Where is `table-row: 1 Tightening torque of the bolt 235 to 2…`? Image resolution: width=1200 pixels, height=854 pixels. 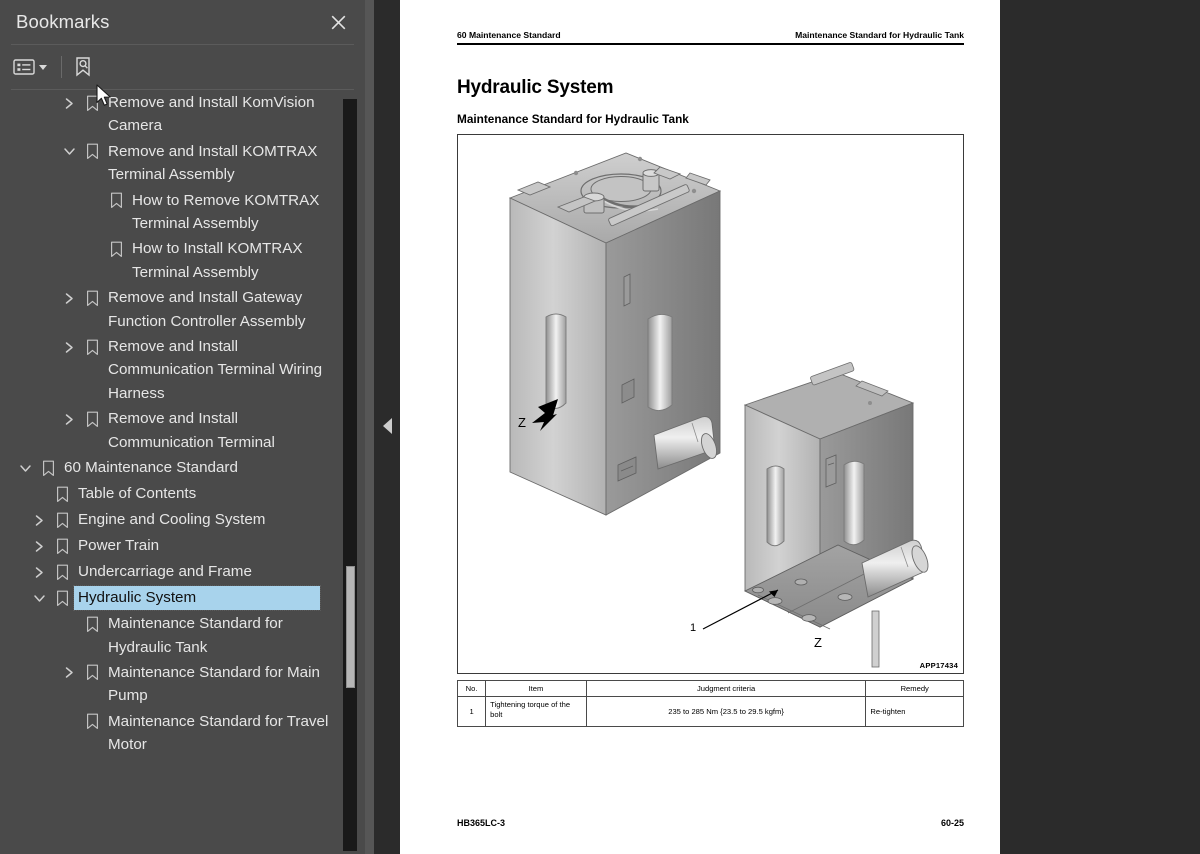 table-row: 1 Tightening torque of the bolt 235 to 2… is located at coordinates (710, 712).